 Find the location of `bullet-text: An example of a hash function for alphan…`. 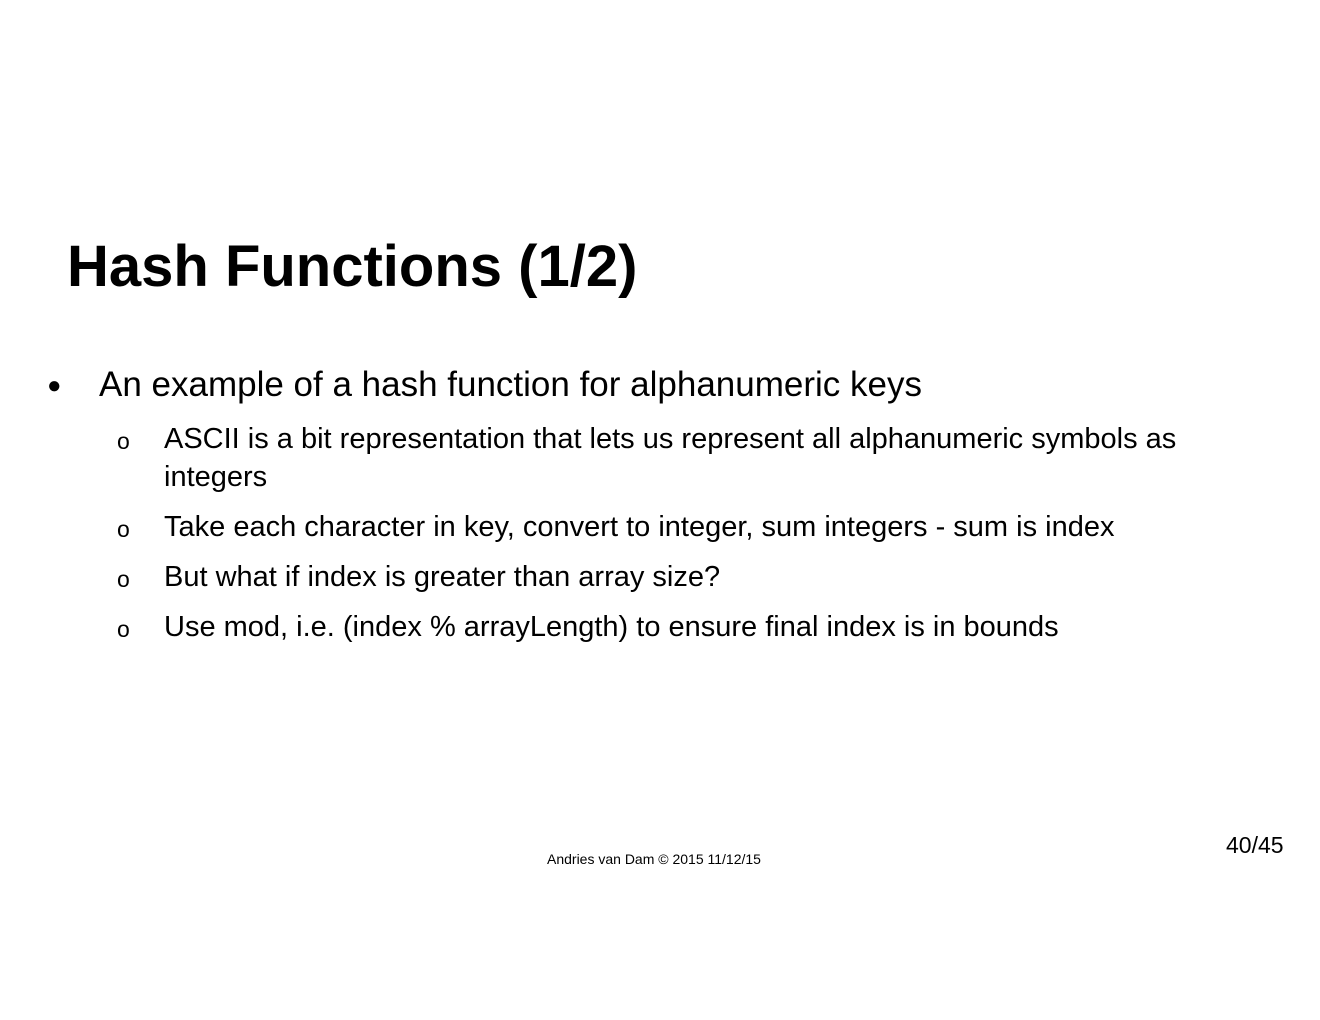

bullet-text: An example of a hash function for alphan… is located at coordinates (510, 384).